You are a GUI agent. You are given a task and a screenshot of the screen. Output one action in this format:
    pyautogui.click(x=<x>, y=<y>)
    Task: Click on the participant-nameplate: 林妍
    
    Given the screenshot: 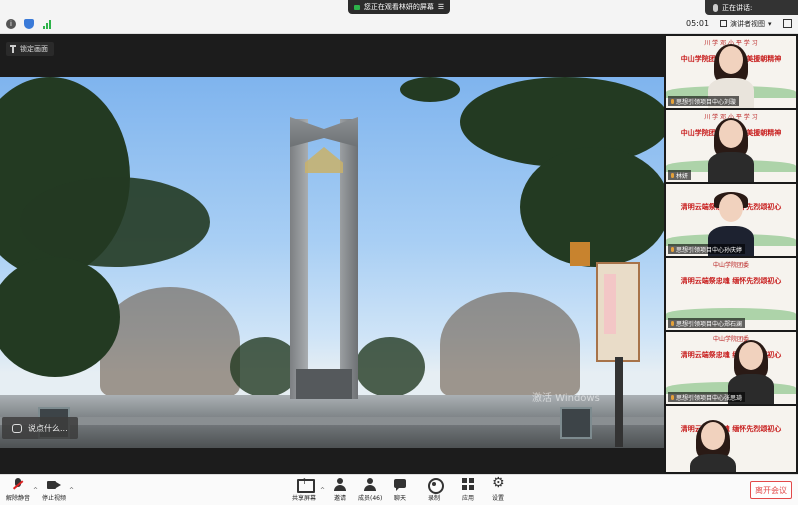 What is the action you would take?
    pyautogui.click(x=680, y=175)
    